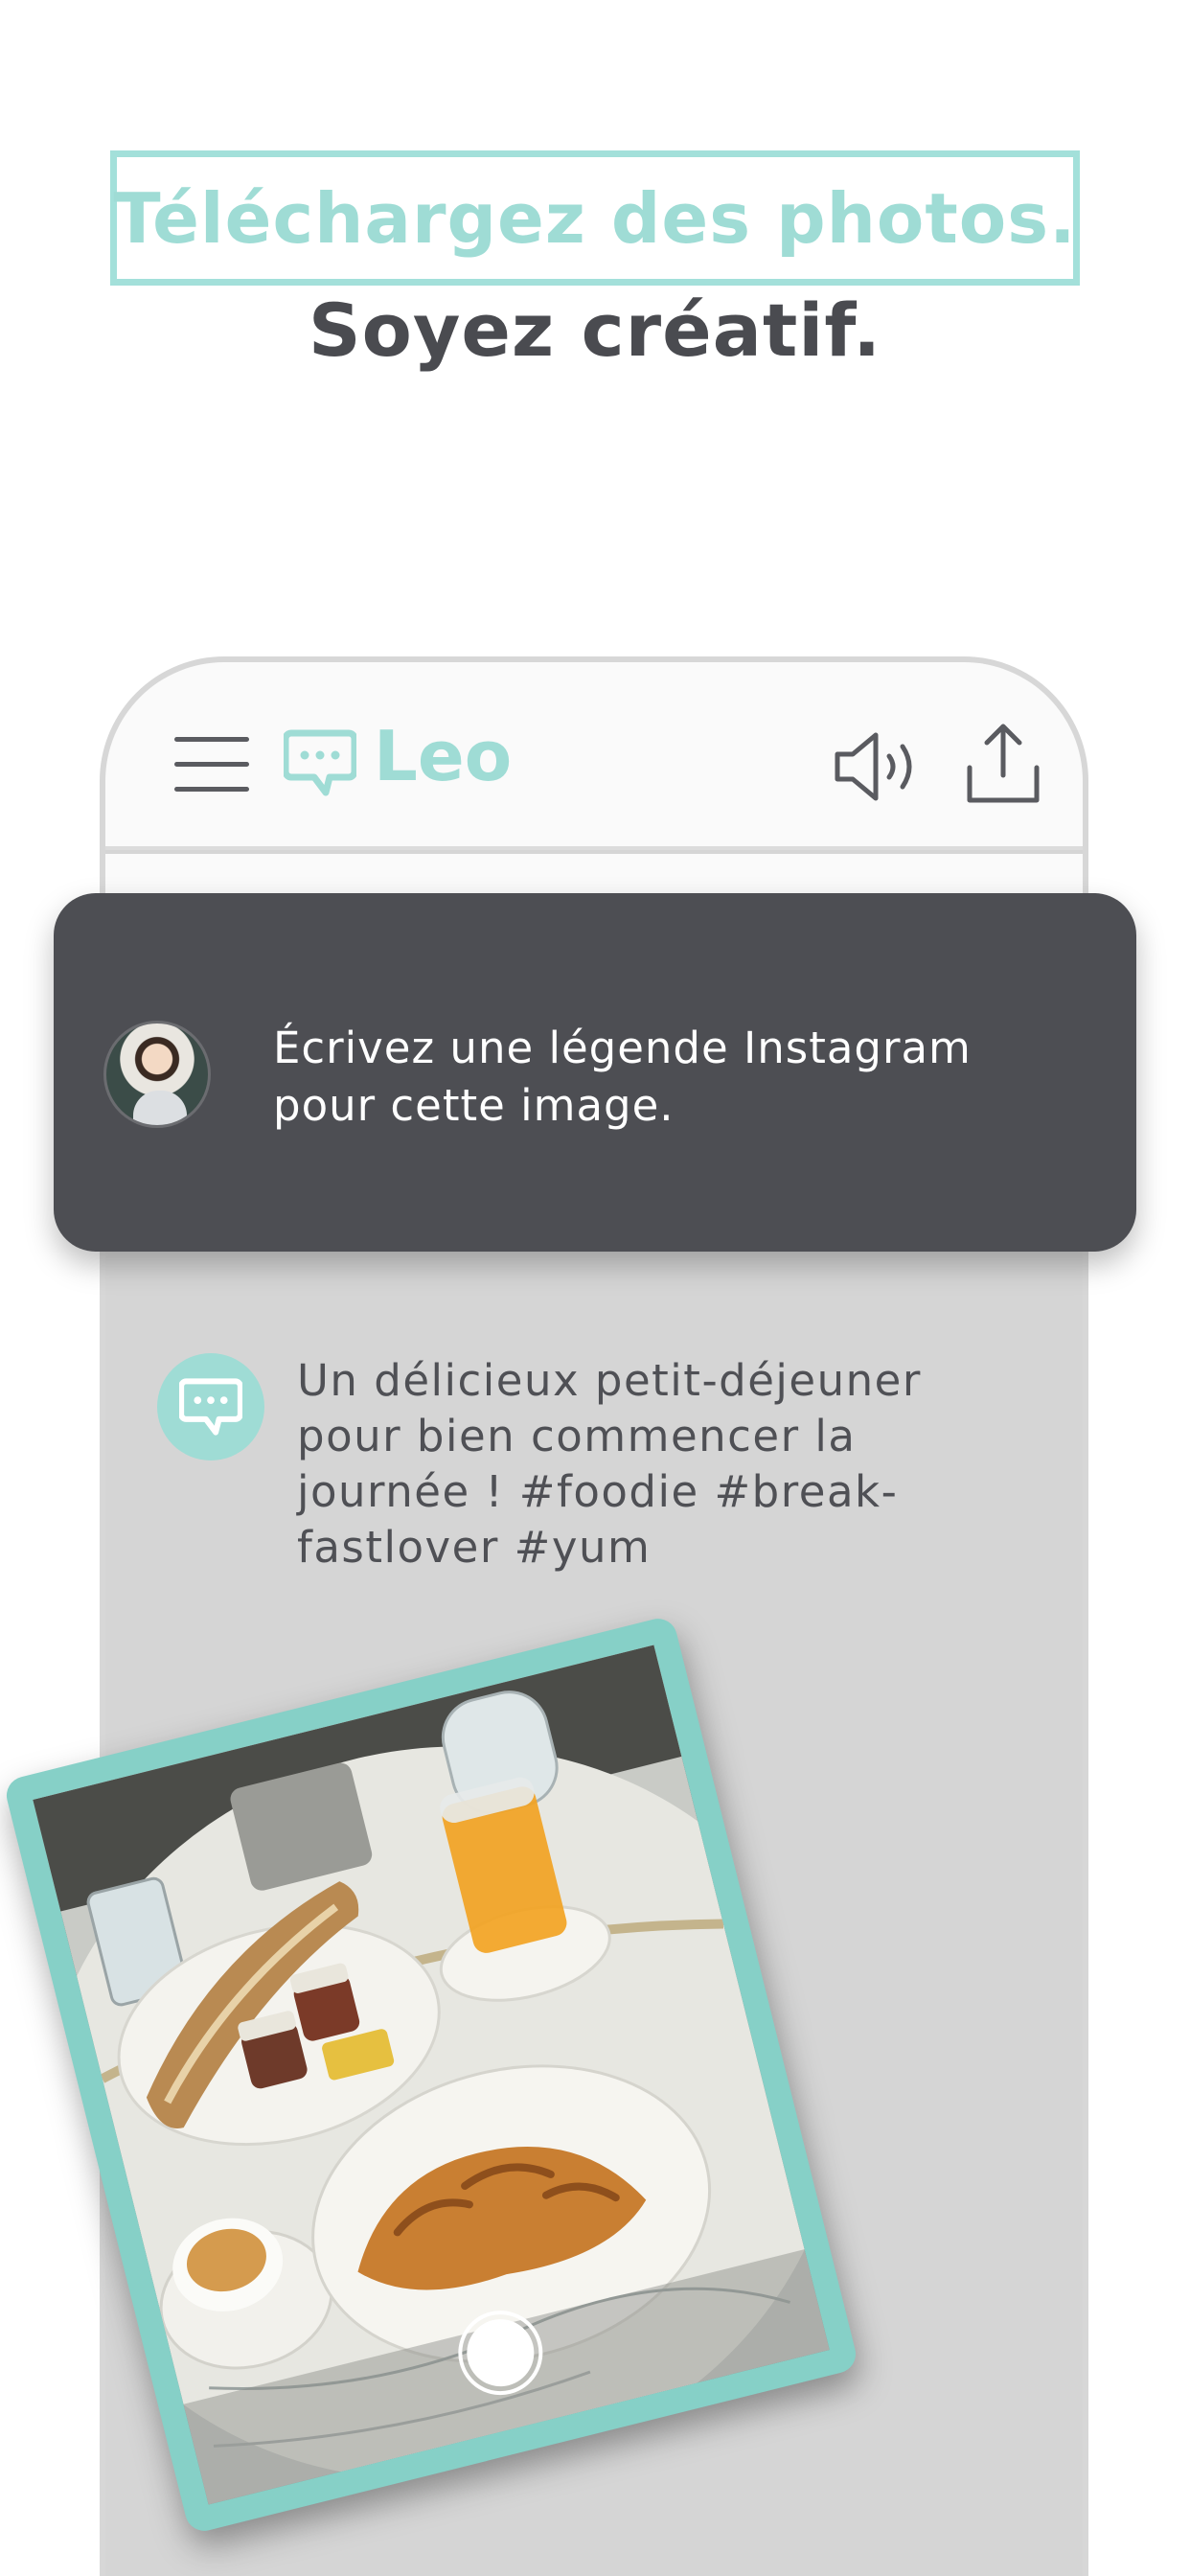 The image size is (1190, 2576). I want to click on app-header: Leo, so click(594, 756).